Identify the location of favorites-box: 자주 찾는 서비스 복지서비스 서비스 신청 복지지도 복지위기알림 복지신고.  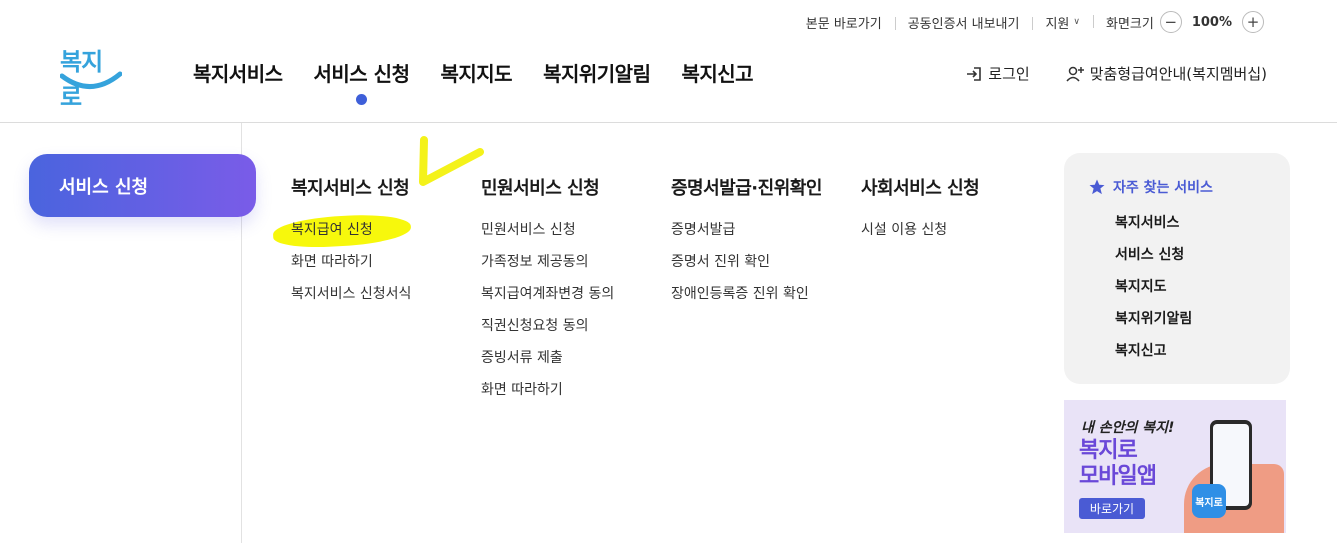
(1177, 268).